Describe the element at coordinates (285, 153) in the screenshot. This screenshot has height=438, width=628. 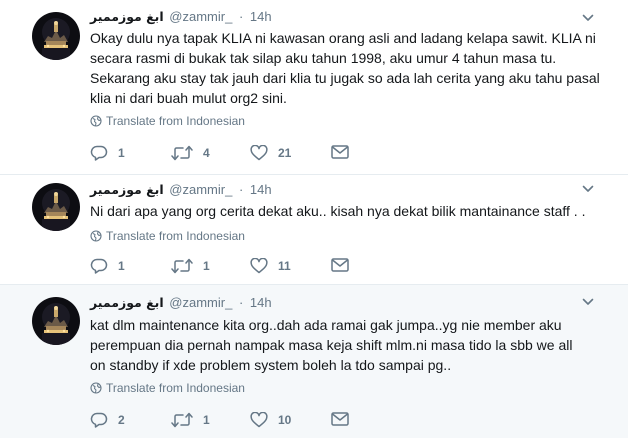
I see `like-count: 21` at that location.